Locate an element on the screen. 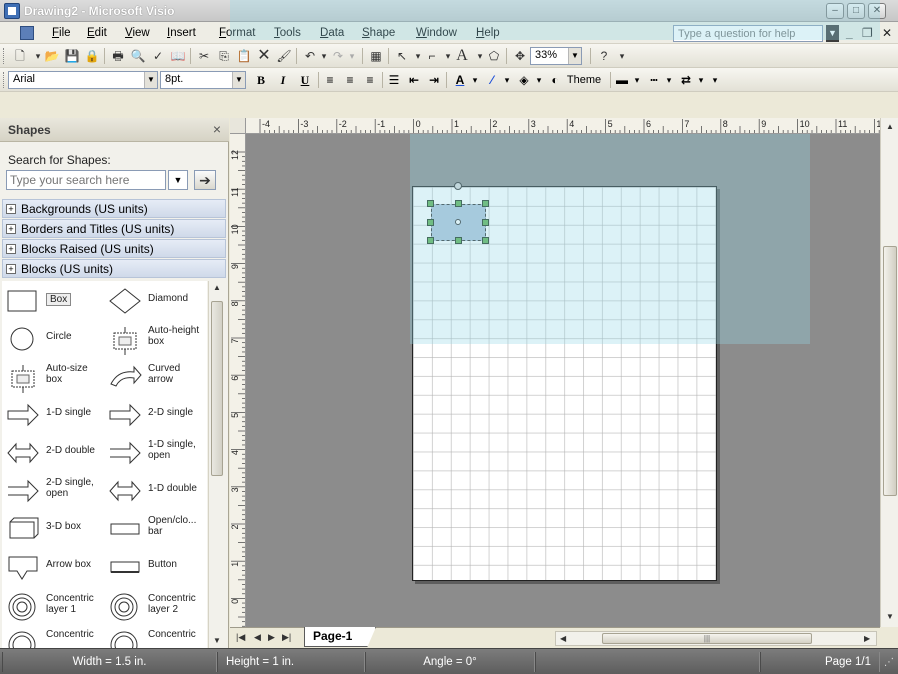 The image size is (898, 674). master-box: Box is located at coordinates (52, 304).